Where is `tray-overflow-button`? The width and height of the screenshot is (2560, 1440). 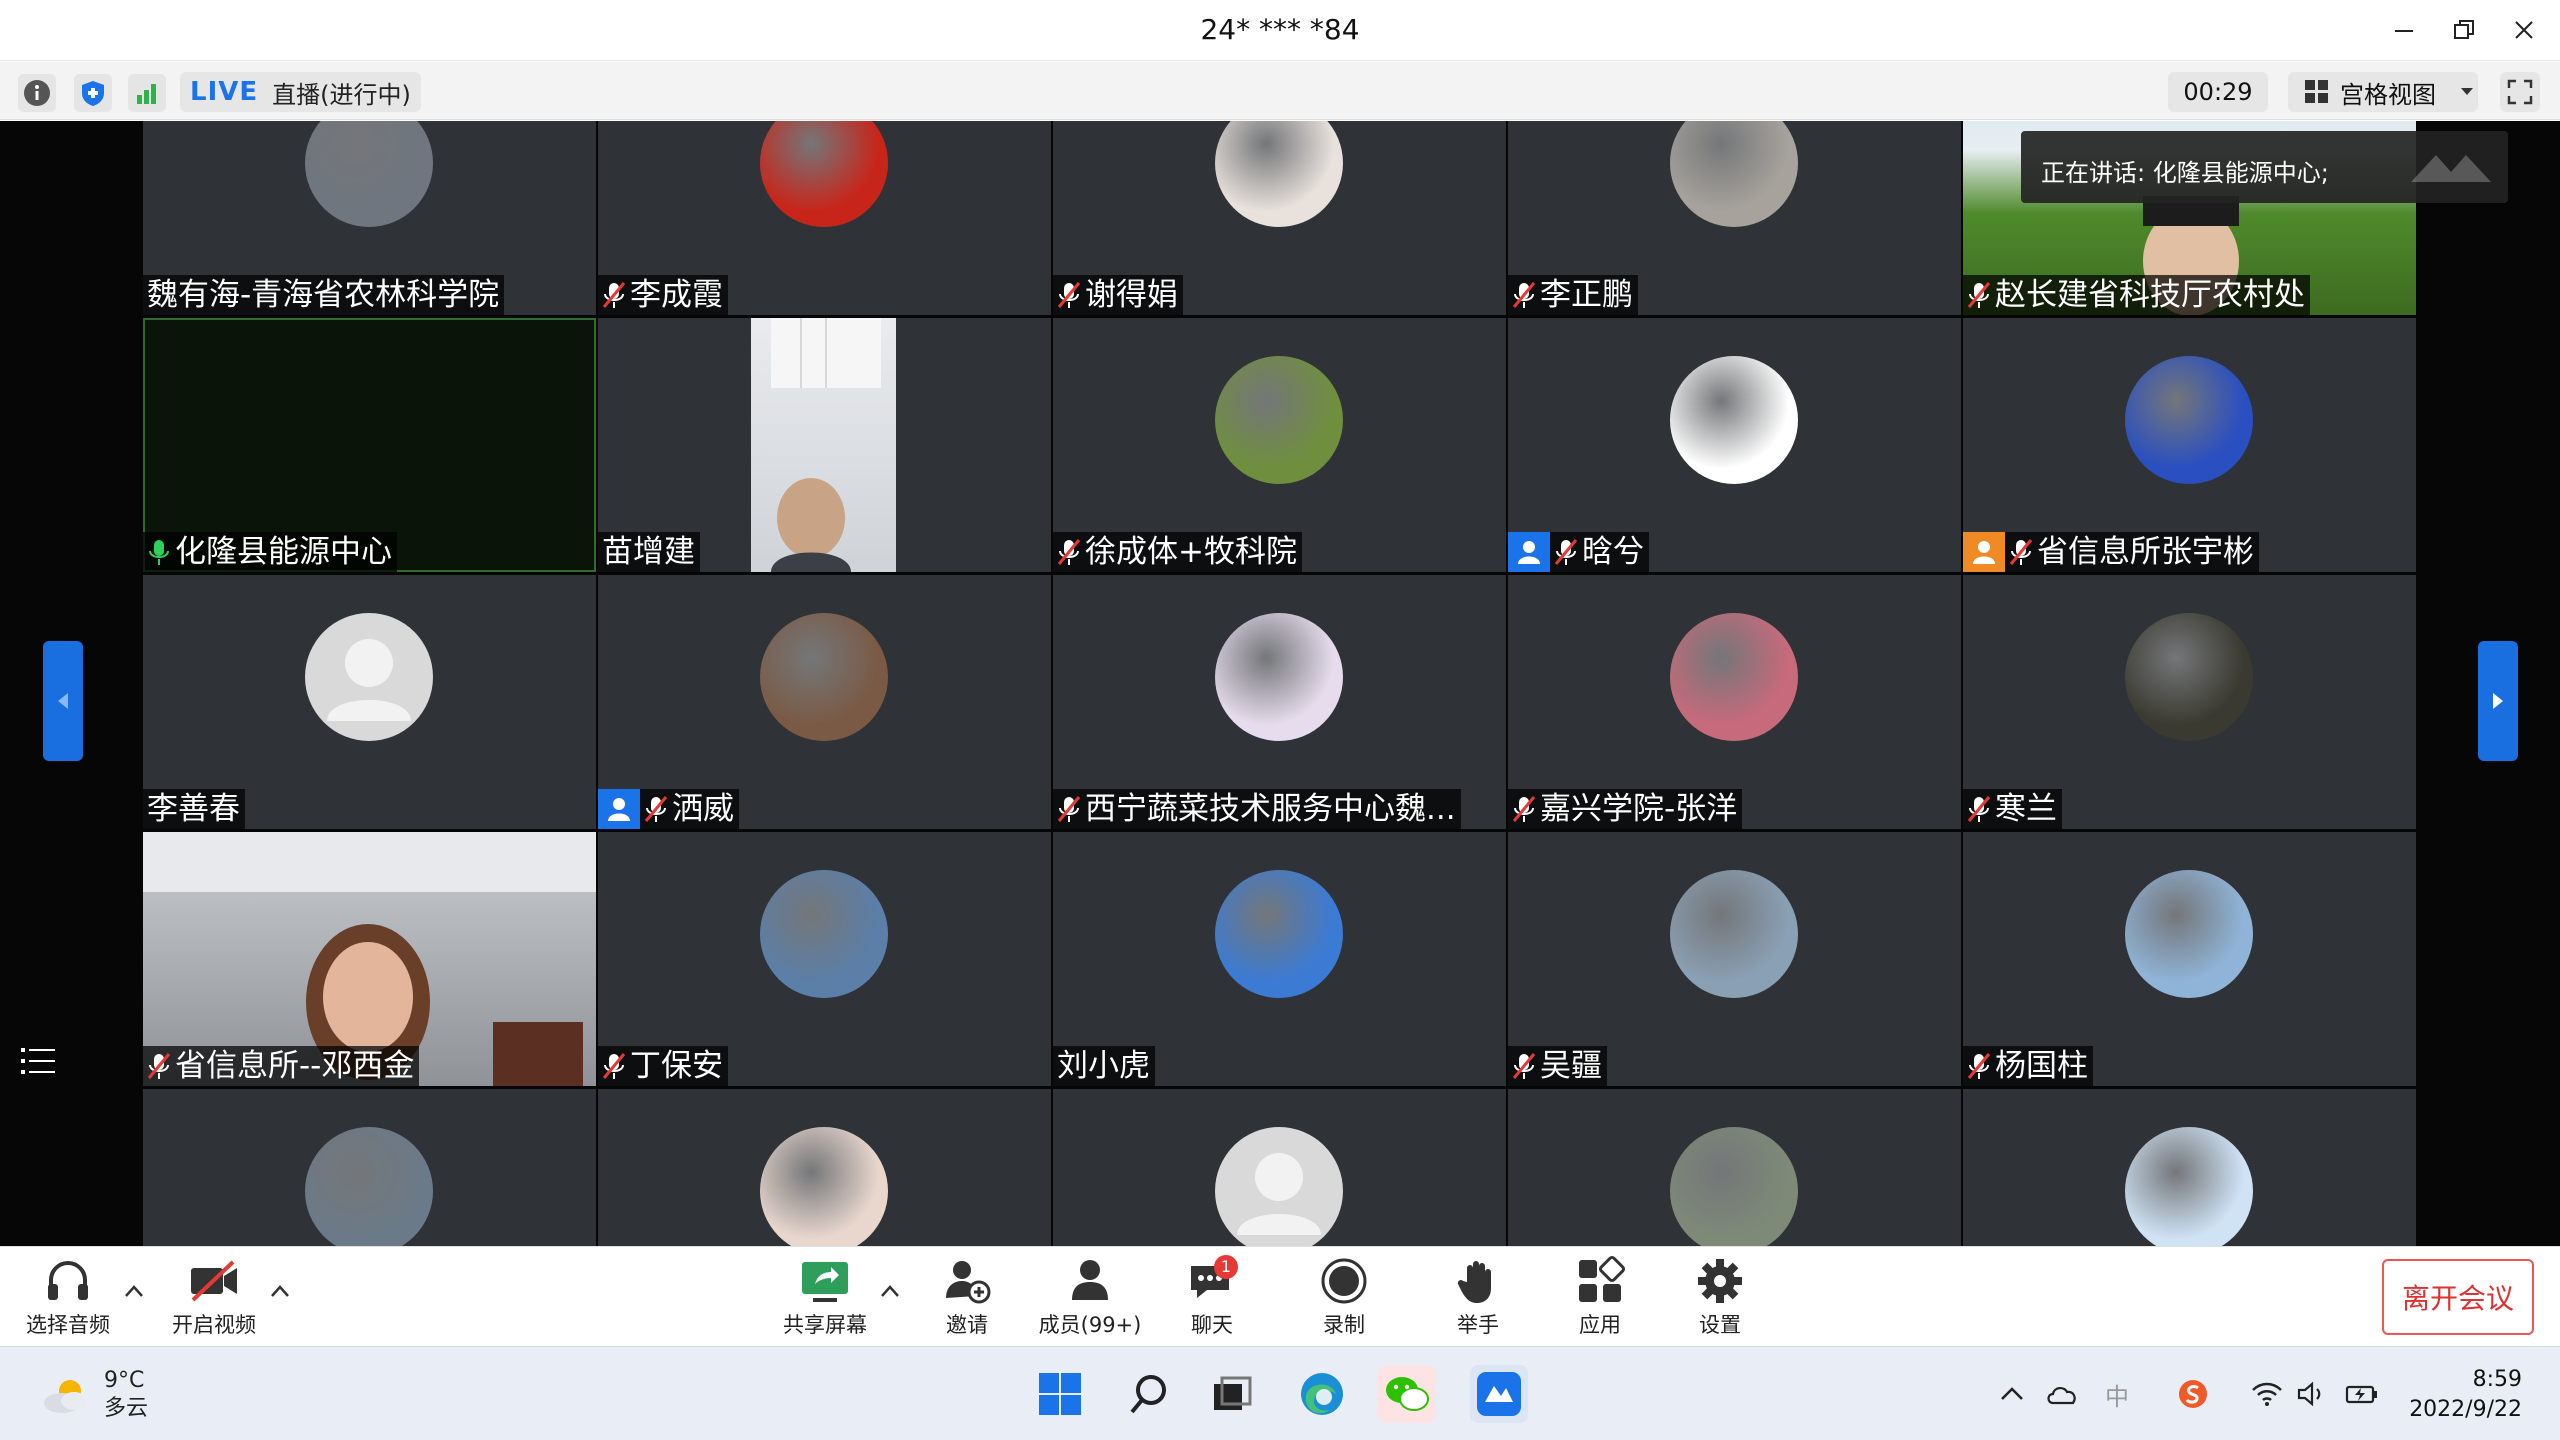
tray-overflow-button is located at coordinates (2012, 1394).